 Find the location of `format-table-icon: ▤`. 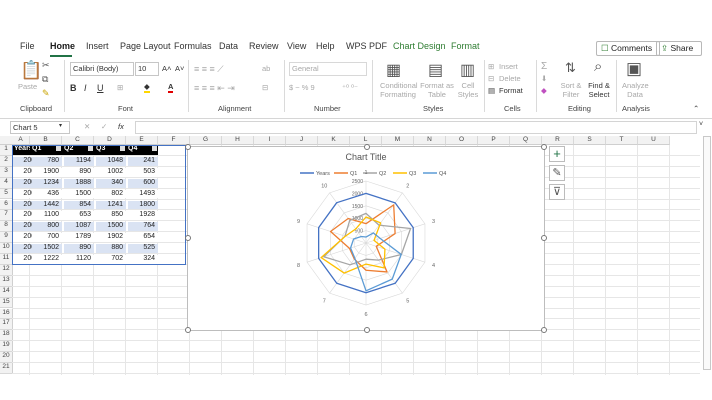

format-table-icon: ▤ is located at coordinates (435, 70).